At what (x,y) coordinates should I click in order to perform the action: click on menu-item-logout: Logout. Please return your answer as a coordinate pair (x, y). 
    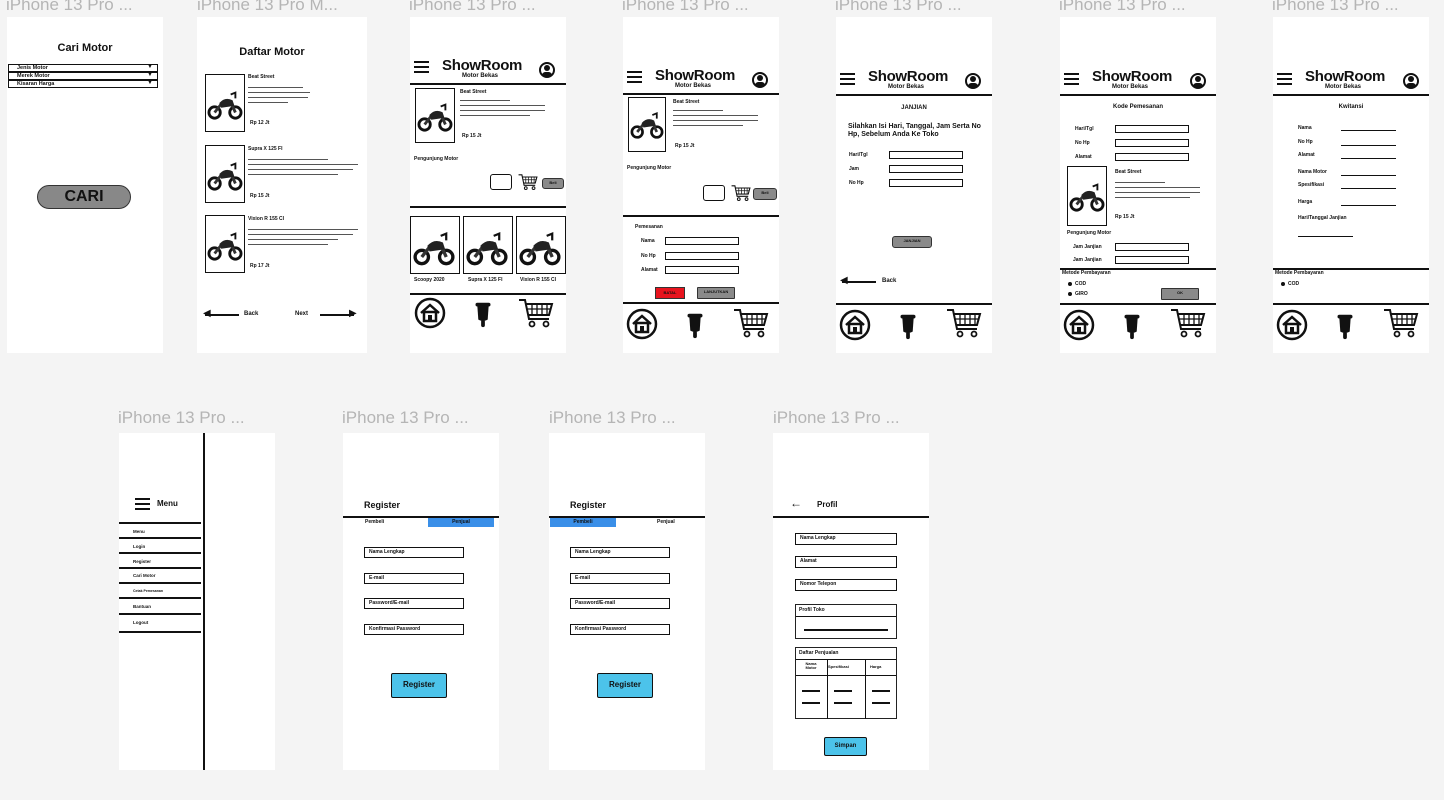
    Looking at the image, I should click on (160, 622).